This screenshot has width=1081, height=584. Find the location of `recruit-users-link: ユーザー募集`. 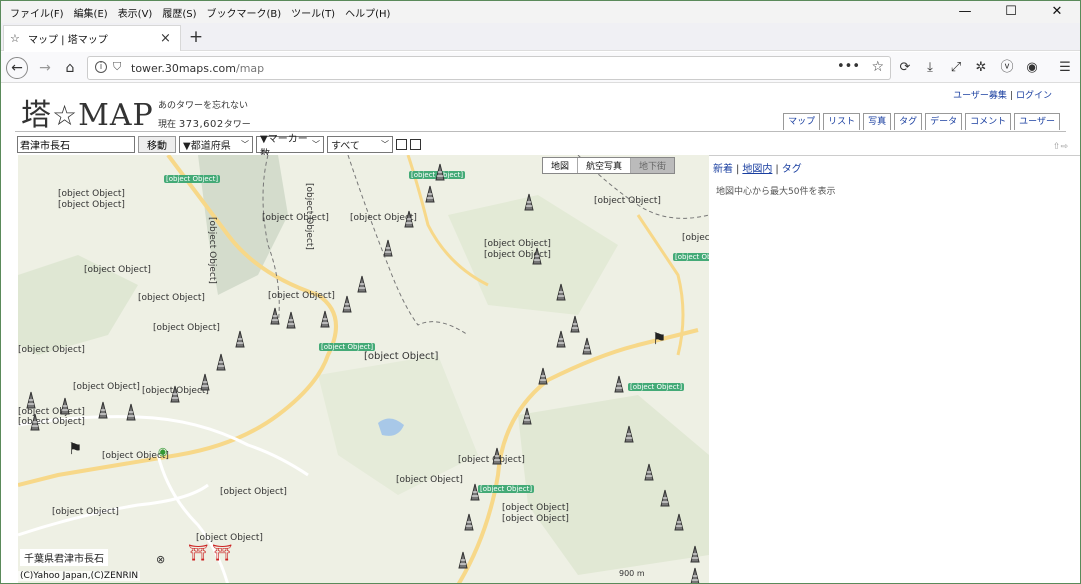

recruit-users-link: ユーザー募集 is located at coordinates (980, 96).